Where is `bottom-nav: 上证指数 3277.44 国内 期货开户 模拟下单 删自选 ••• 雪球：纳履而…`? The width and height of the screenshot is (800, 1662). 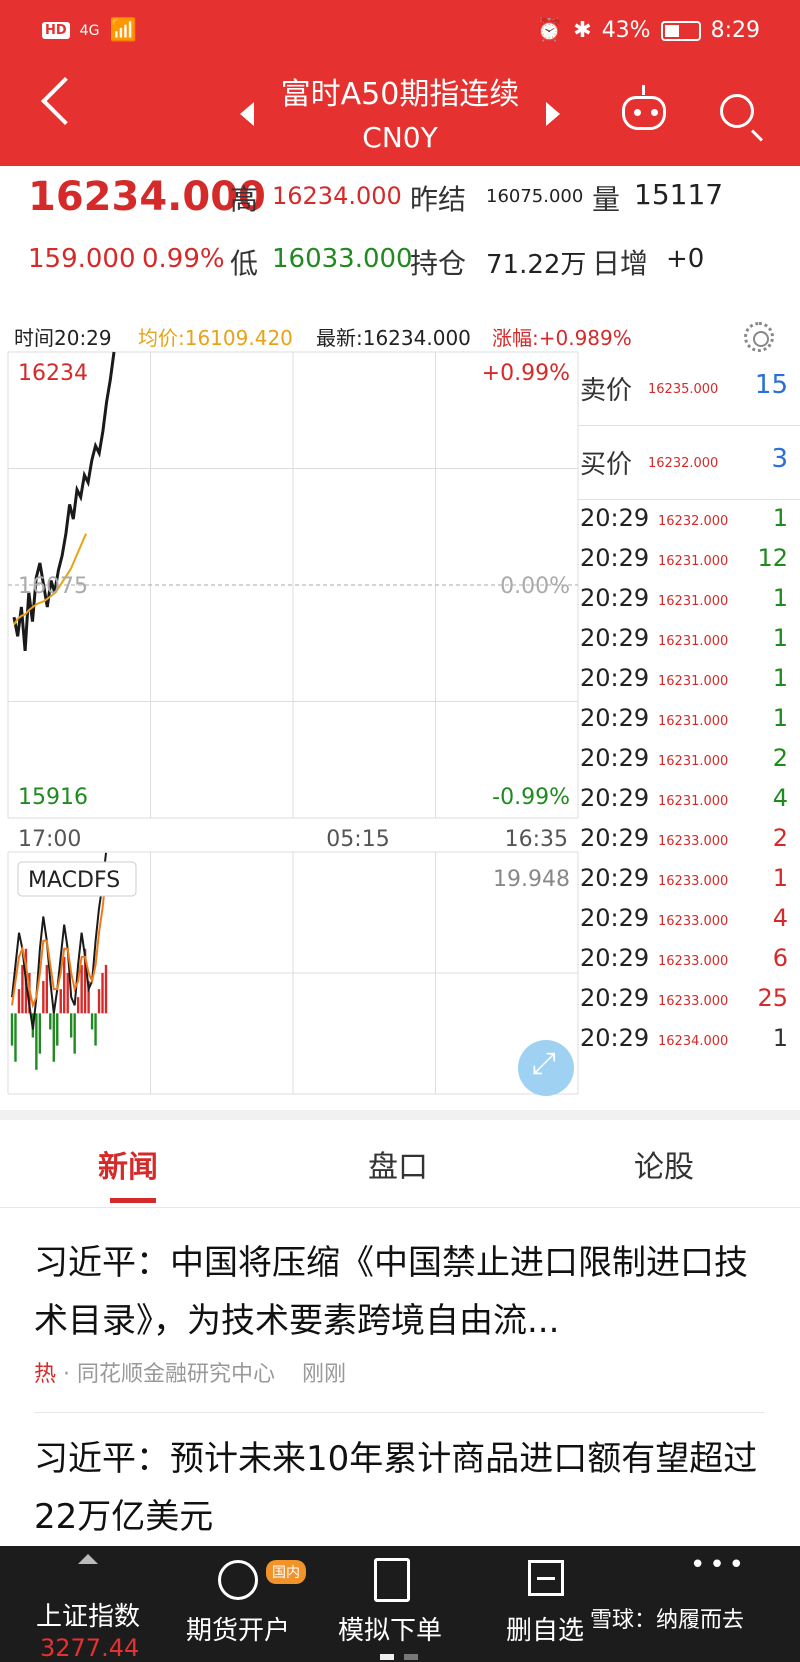
bottom-nav: 上证指数 3277.44 国内 期货开户 模拟下单 删自选 ••• 雪球：纳履而… is located at coordinates (400, 1604).